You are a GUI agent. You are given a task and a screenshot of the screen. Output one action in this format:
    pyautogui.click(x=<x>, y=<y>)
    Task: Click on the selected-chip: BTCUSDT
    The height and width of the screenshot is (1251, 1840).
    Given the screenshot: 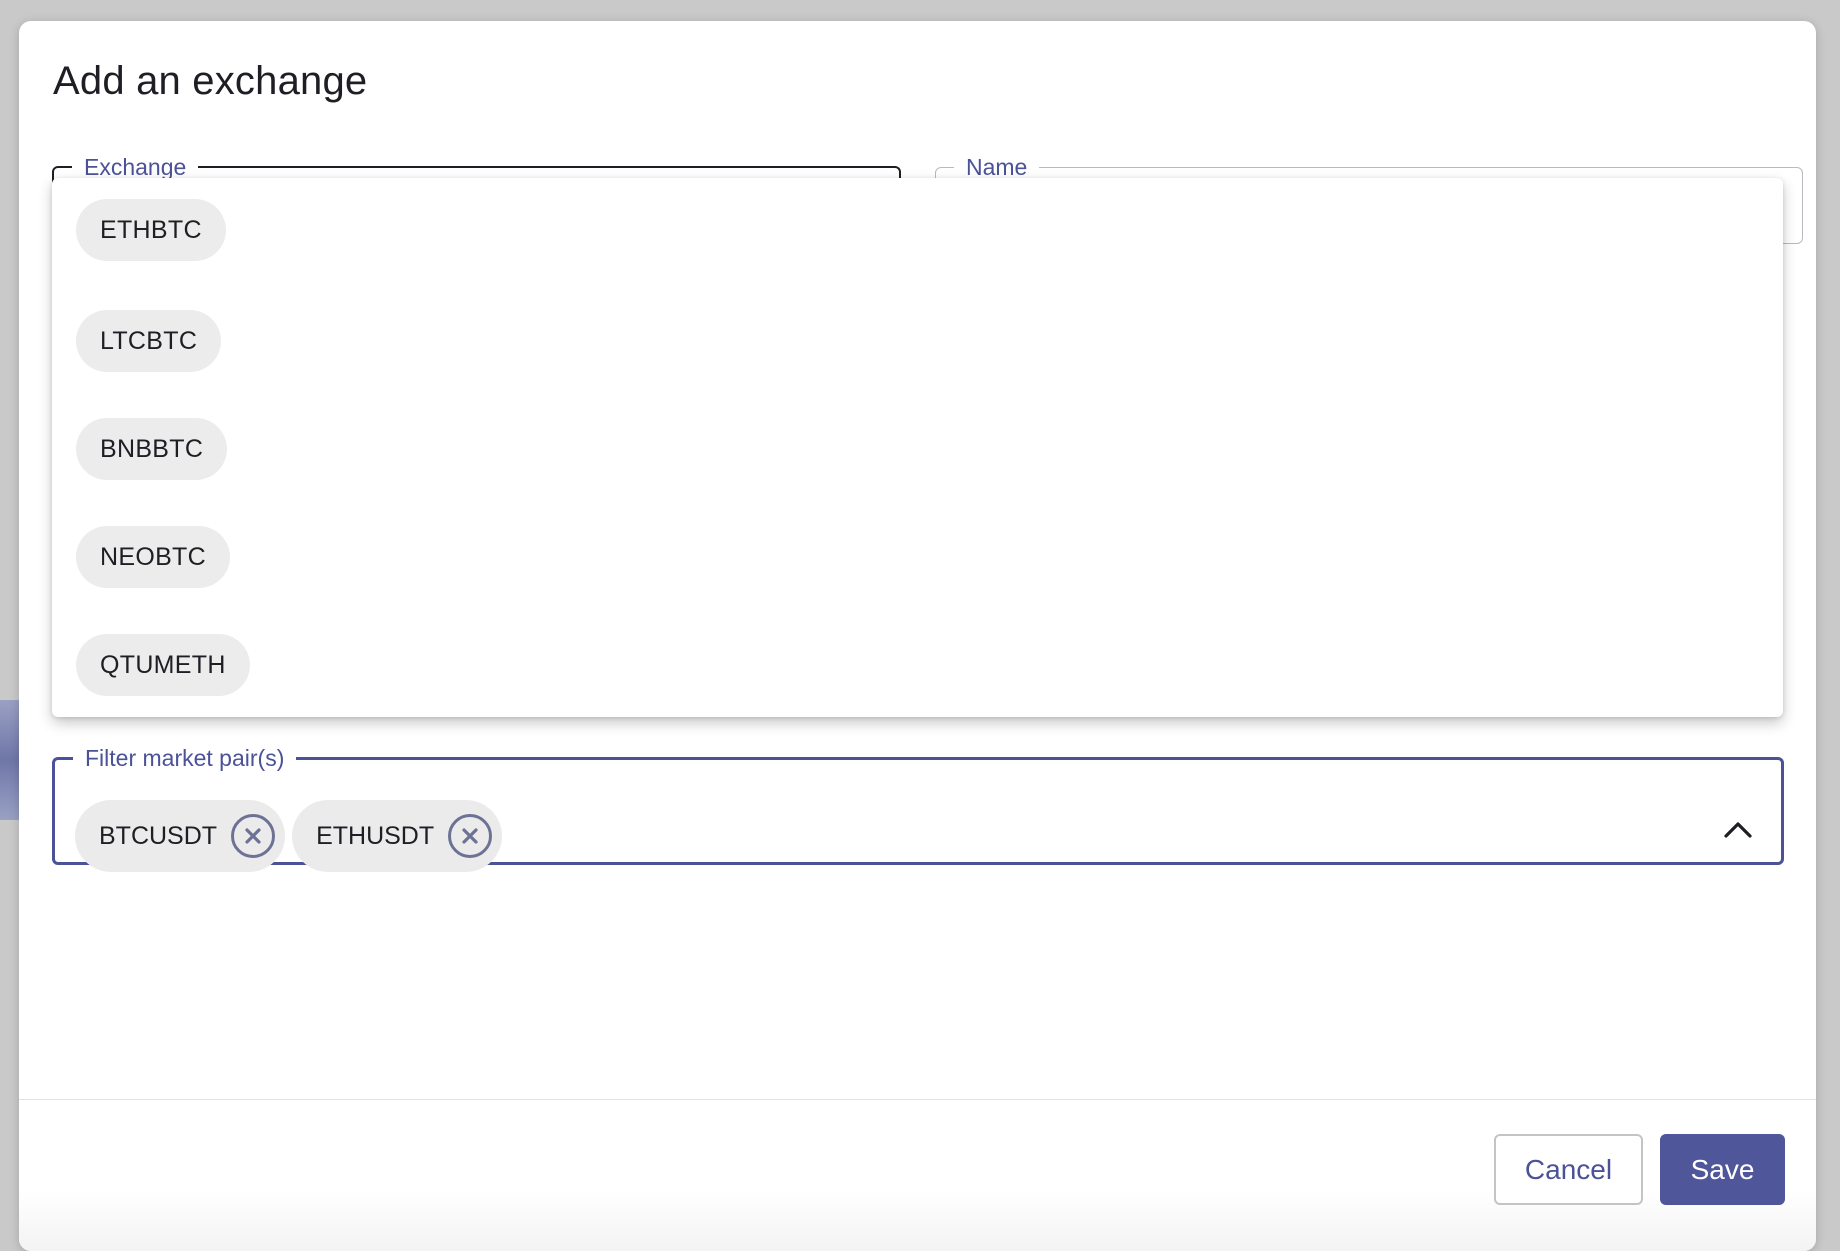 What is the action you would take?
    pyautogui.click(x=180, y=836)
    